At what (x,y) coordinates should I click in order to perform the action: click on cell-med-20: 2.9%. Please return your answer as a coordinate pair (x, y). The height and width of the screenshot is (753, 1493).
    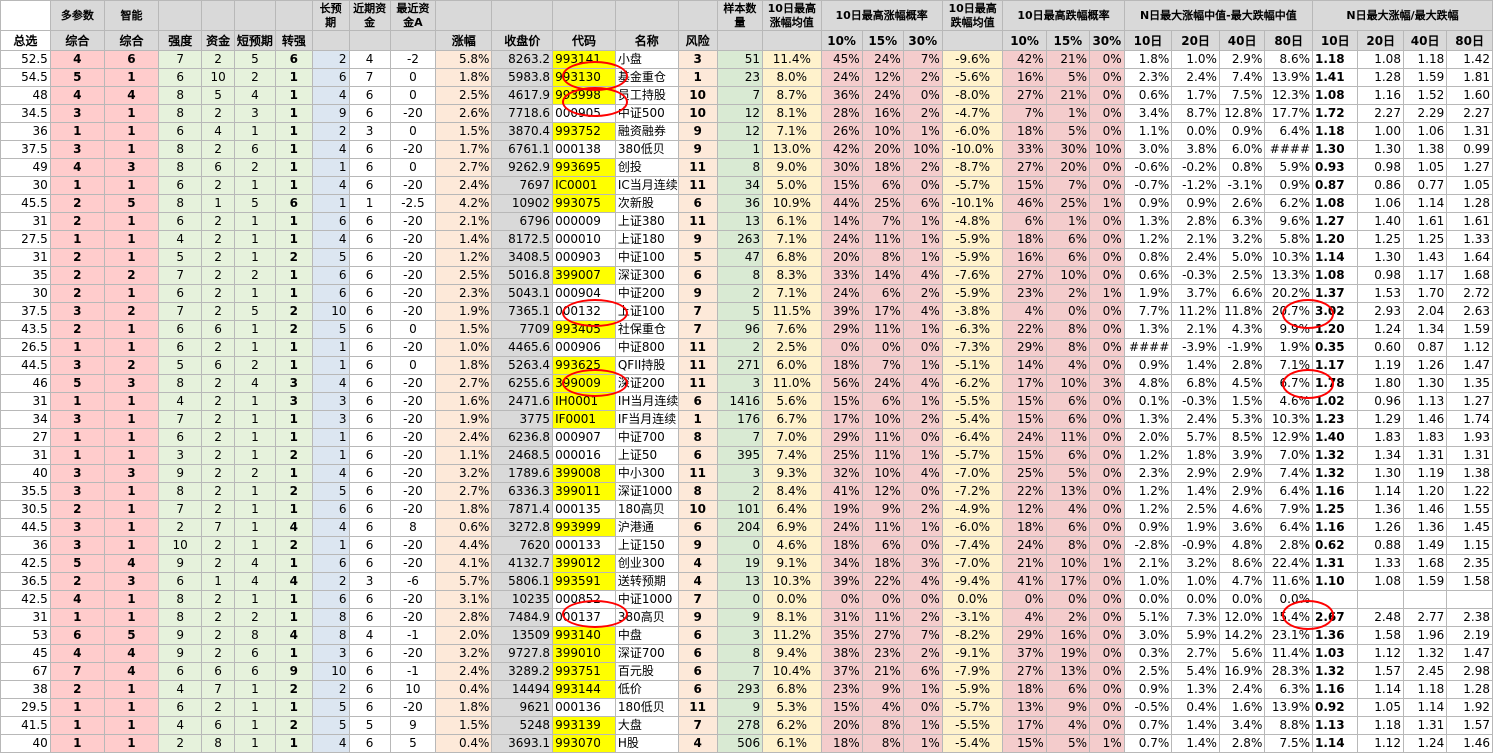
    Looking at the image, I should click on (1195, 473).